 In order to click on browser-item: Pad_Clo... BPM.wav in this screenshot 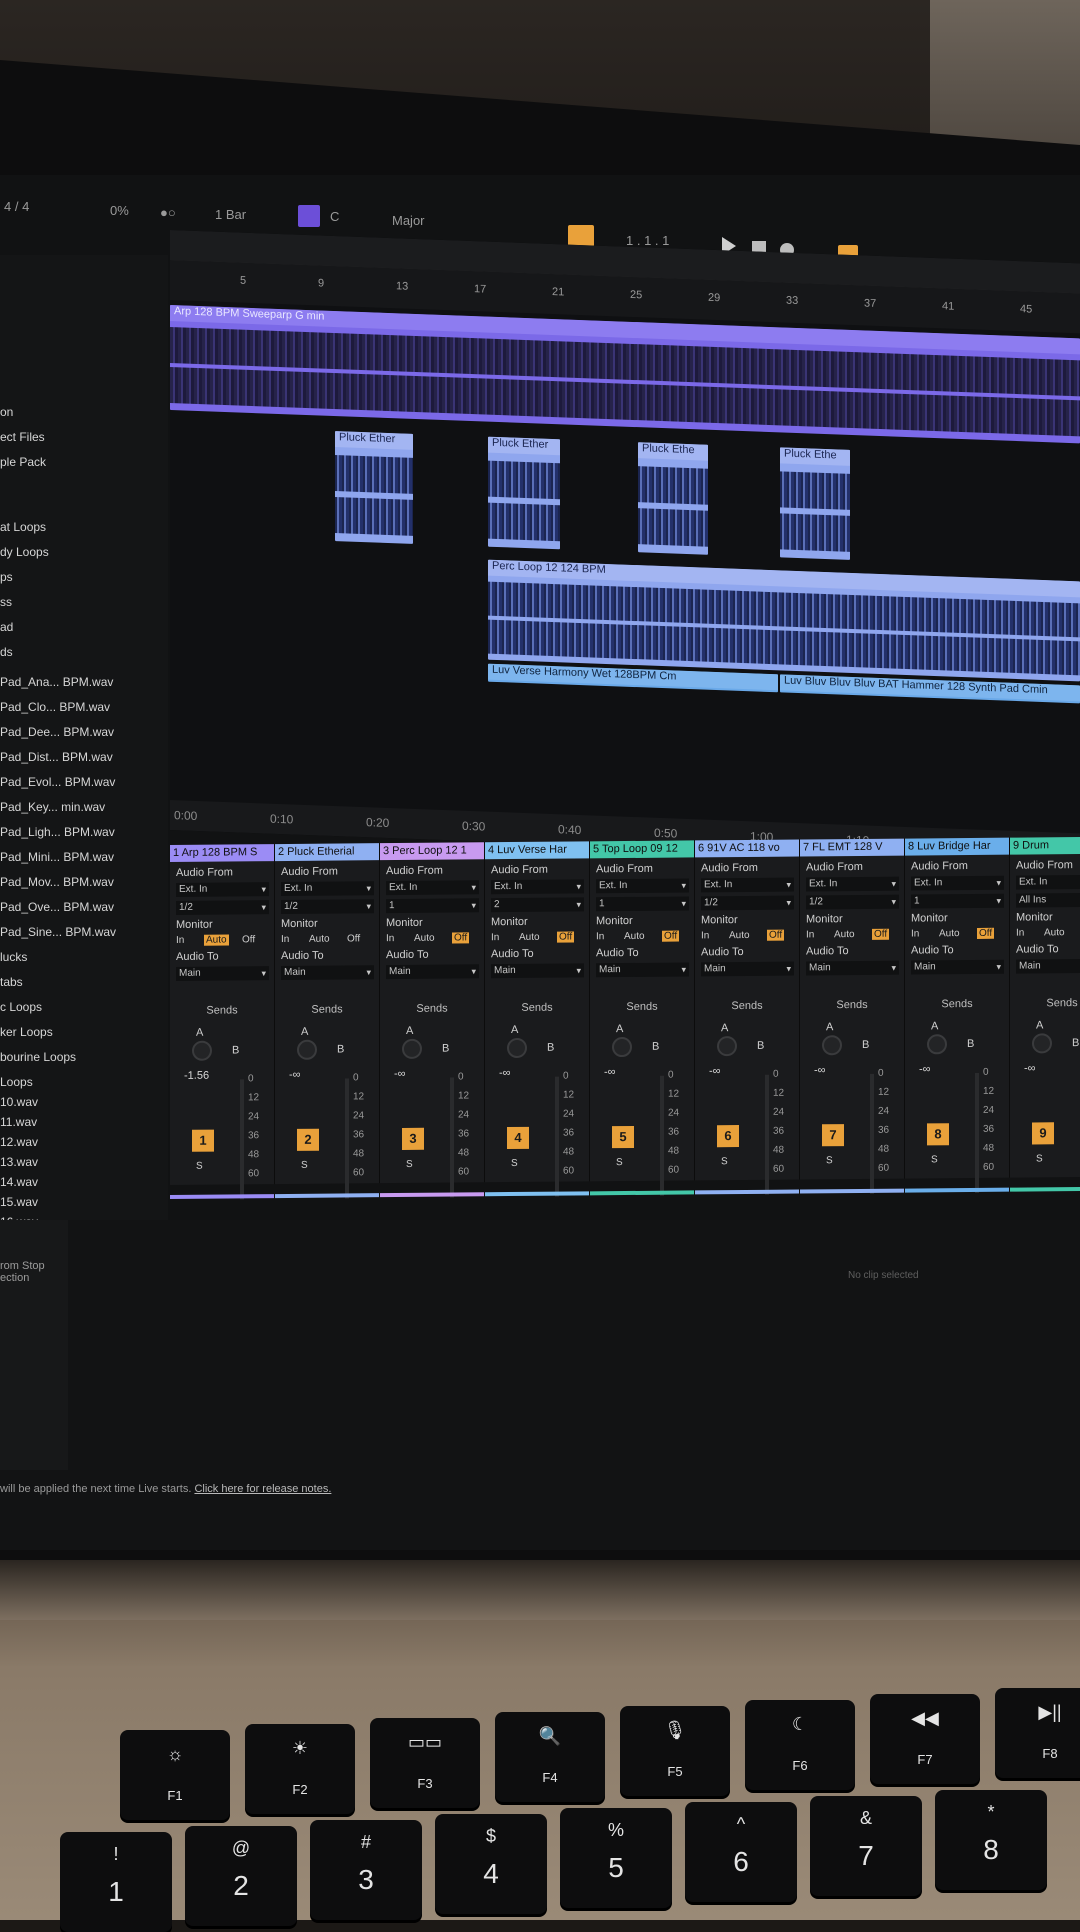, I will do `click(55, 707)`.